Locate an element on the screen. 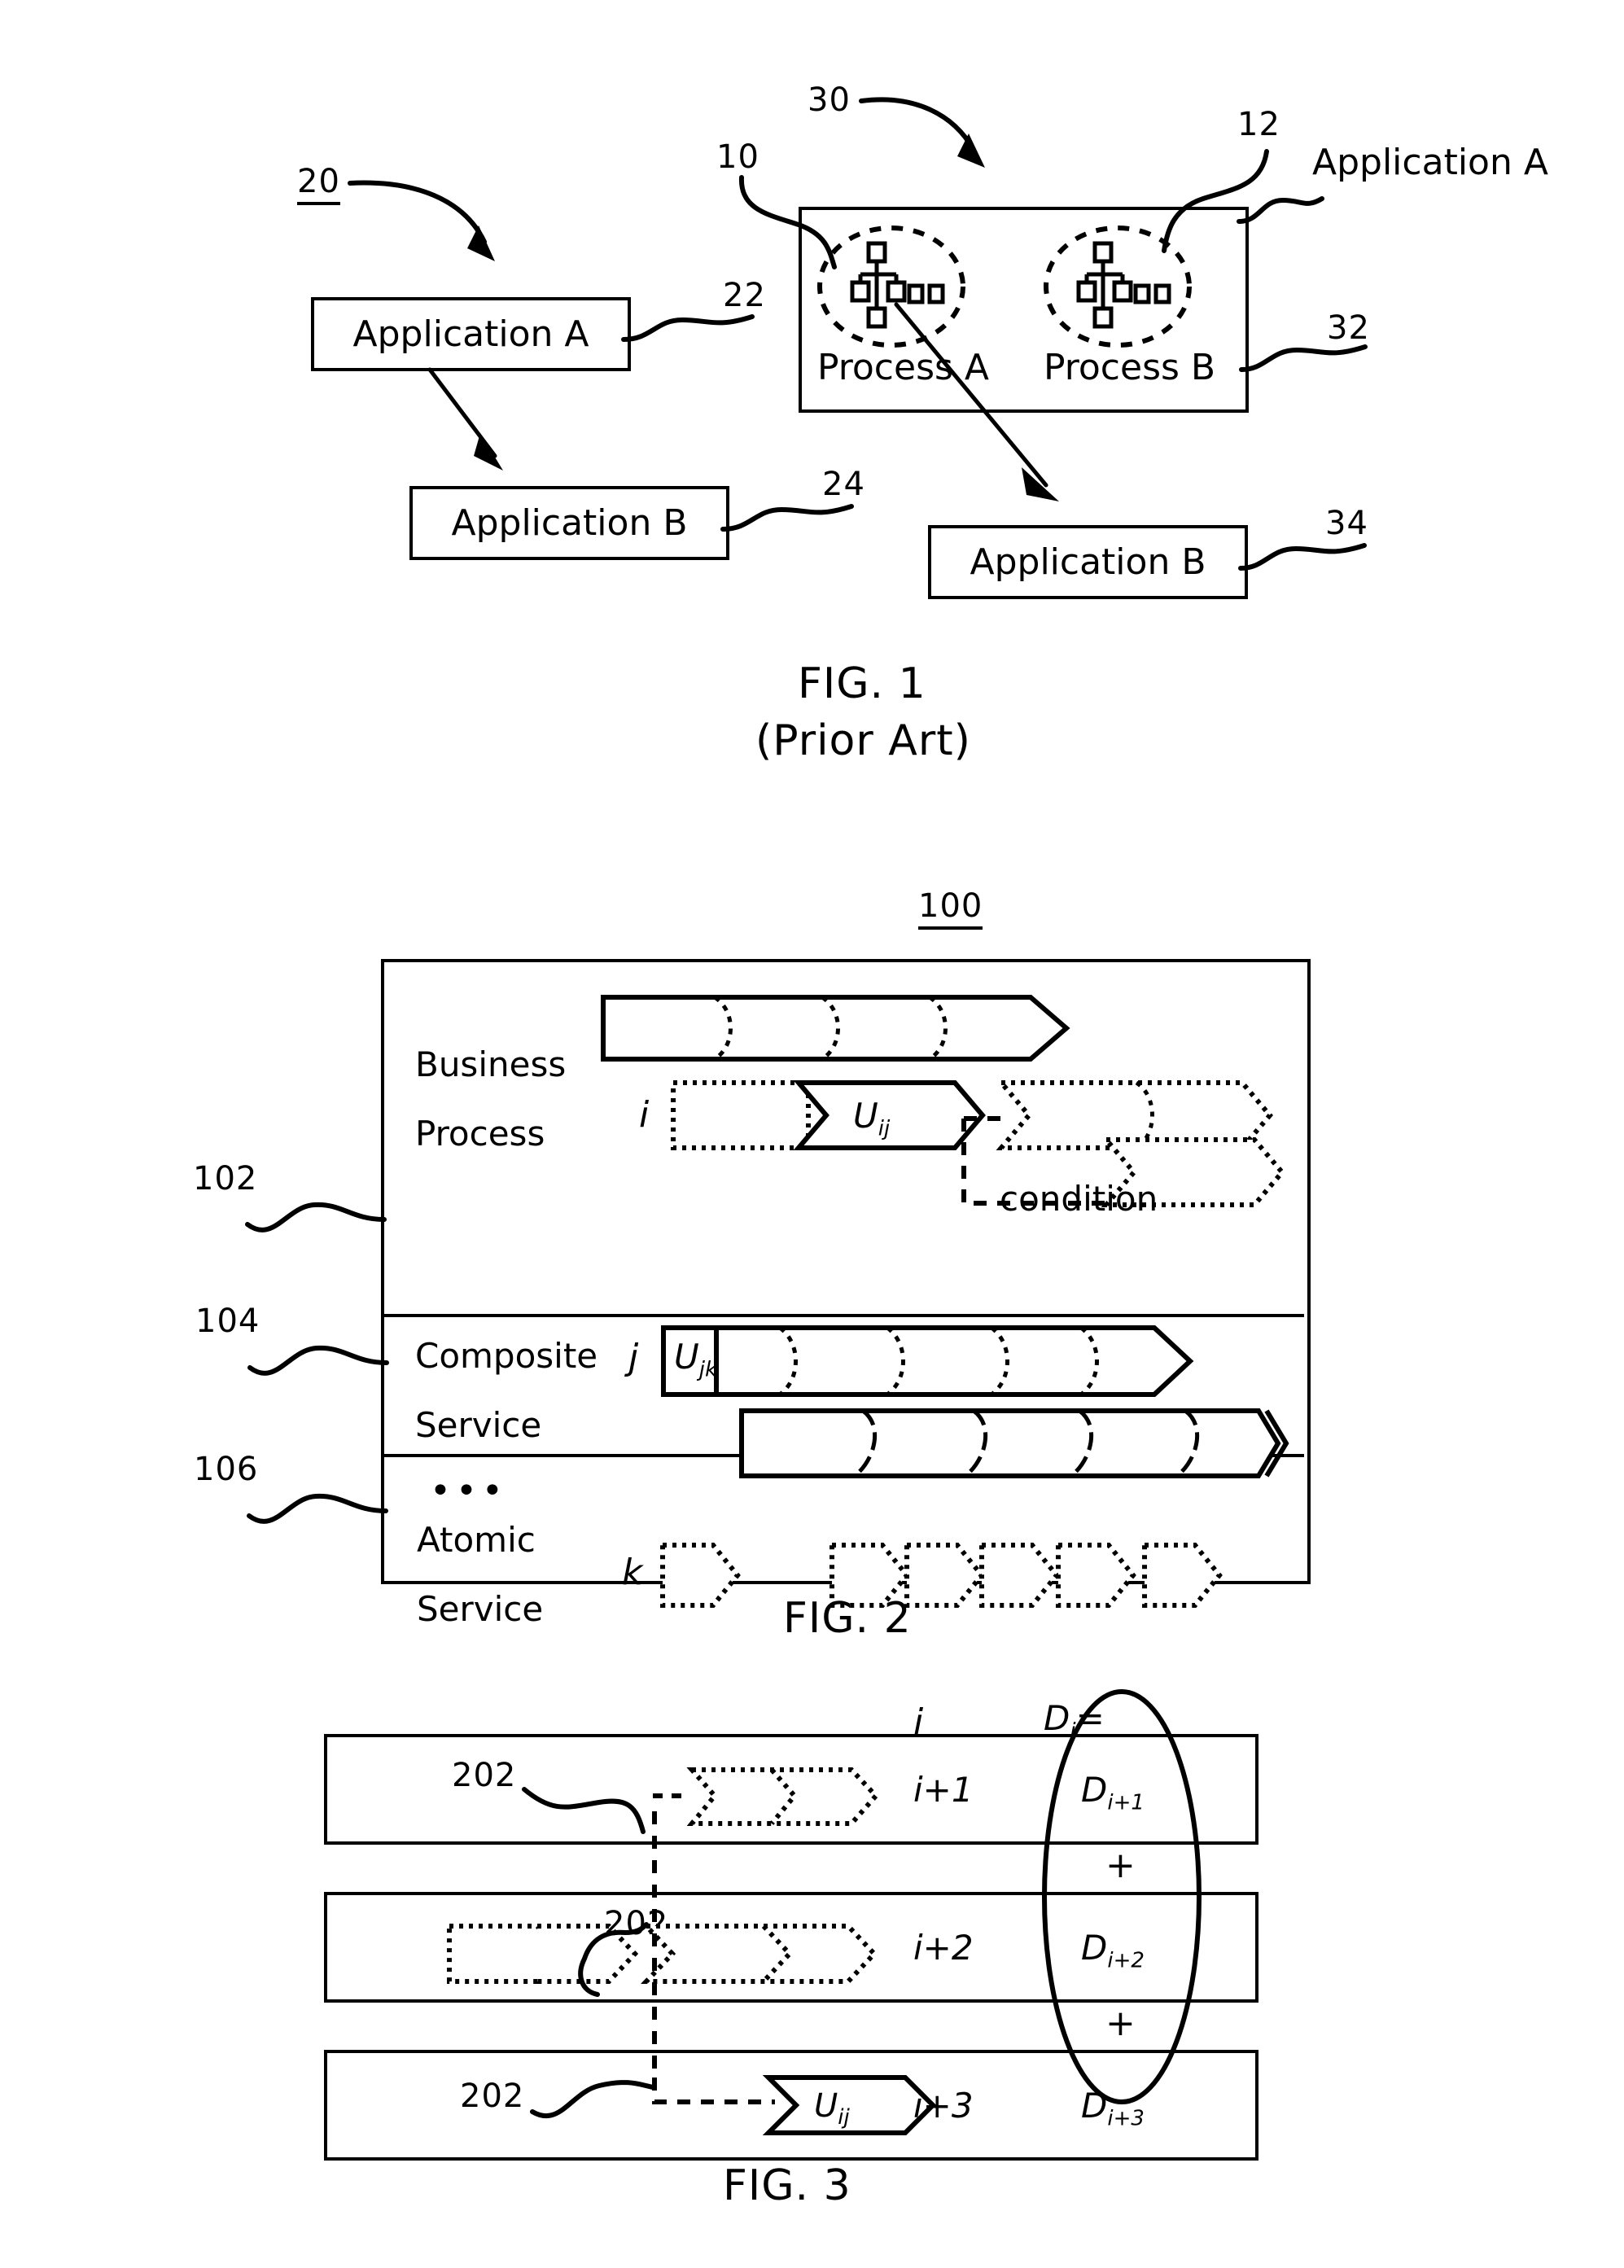  business-process-condition-label: condition is located at coordinates (1079, 1199).